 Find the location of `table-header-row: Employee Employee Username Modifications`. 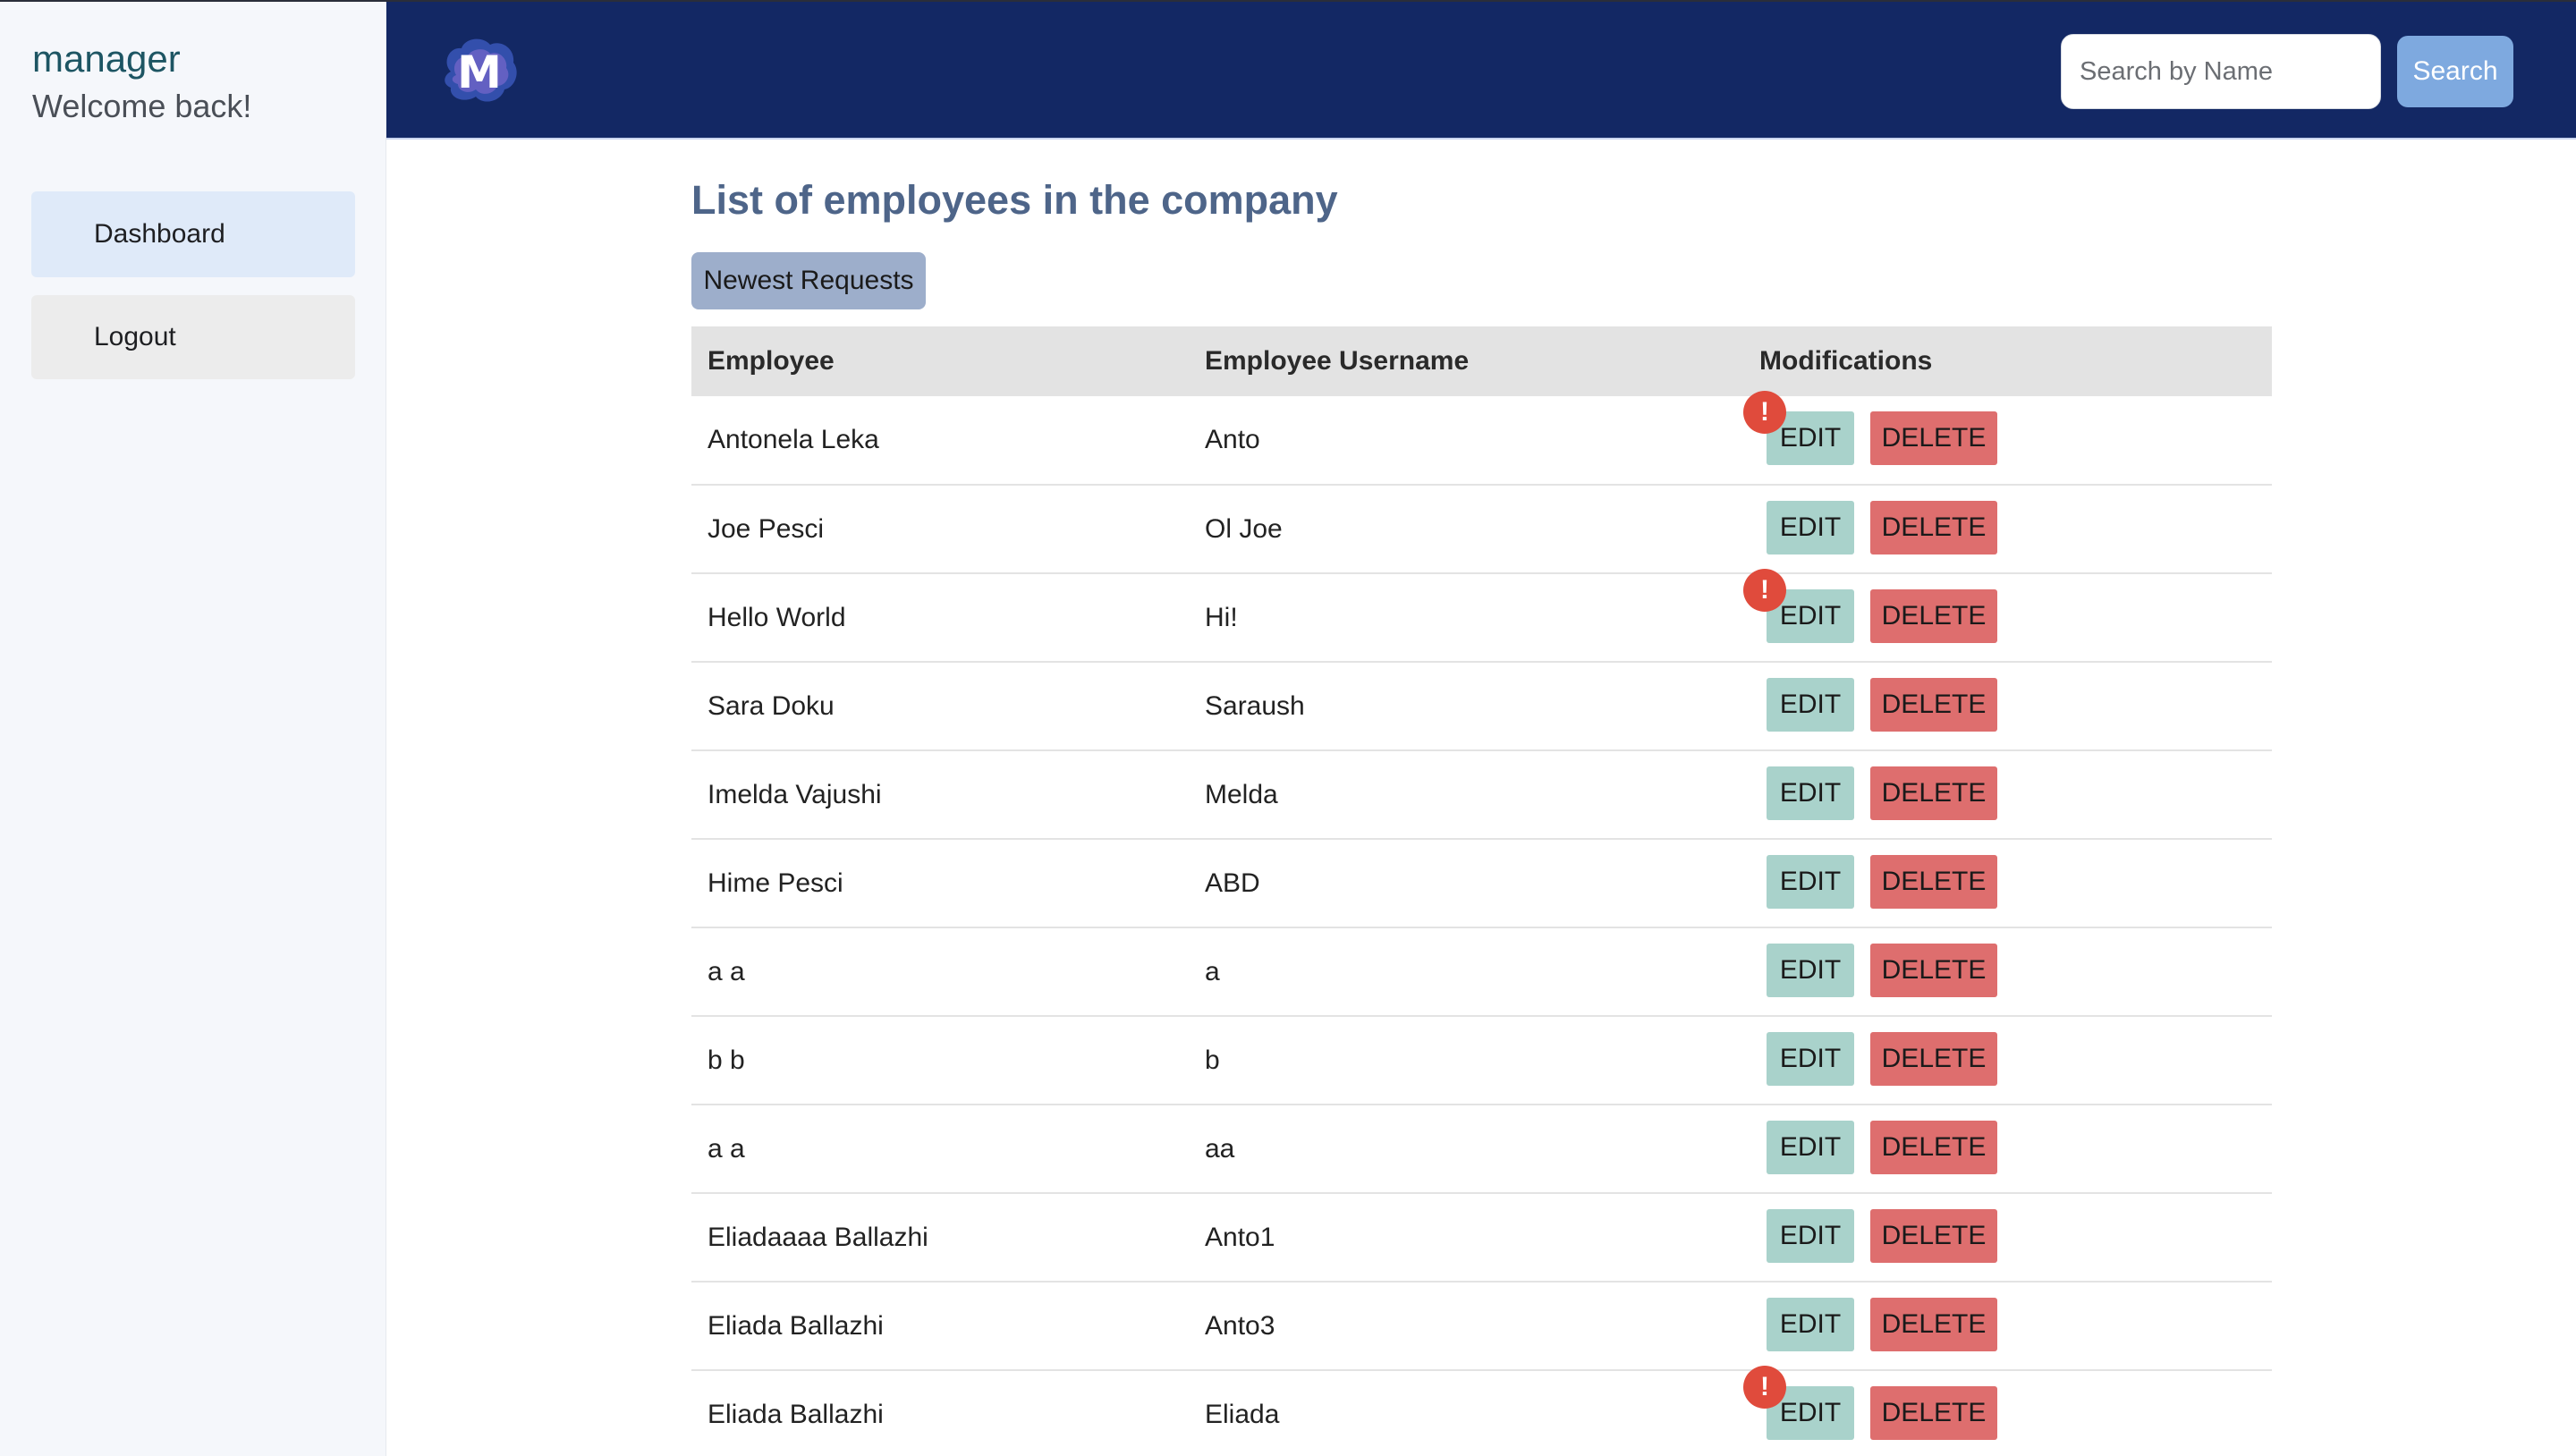

table-header-row: Employee Employee Username Modifications is located at coordinates (1481, 361).